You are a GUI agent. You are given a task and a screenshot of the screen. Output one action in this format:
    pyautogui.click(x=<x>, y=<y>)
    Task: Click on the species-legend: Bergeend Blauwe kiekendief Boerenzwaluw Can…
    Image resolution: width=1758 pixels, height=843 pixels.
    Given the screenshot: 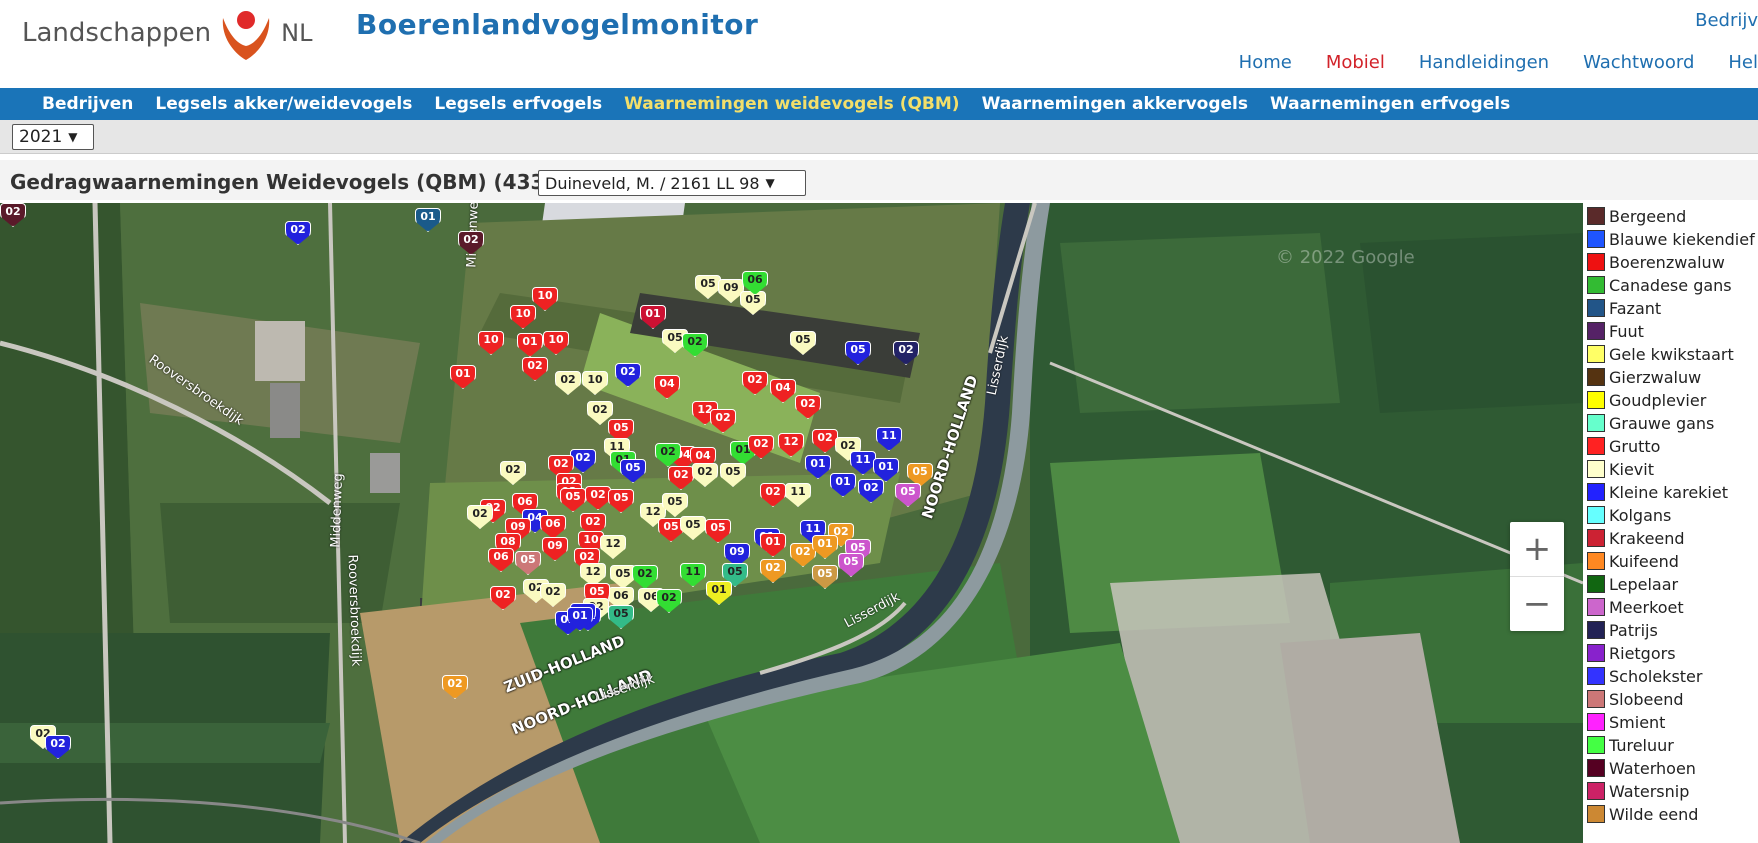 What is the action you would take?
    pyautogui.click(x=1670, y=523)
    